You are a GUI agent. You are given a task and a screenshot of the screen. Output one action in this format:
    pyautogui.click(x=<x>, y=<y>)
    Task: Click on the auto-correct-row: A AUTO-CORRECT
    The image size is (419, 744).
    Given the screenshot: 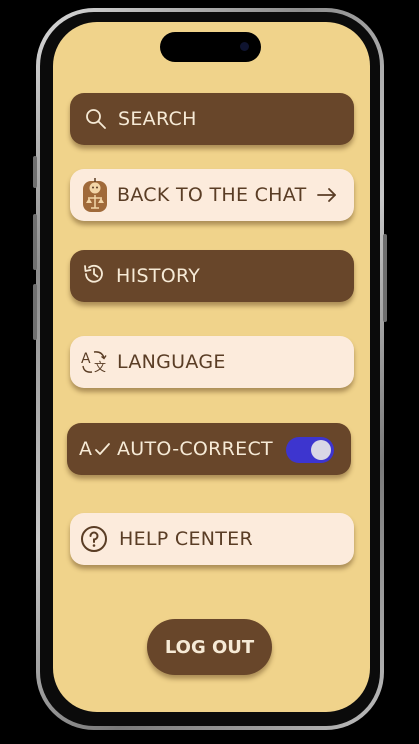 What is the action you would take?
    pyautogui.click(x=209, y=449)
    